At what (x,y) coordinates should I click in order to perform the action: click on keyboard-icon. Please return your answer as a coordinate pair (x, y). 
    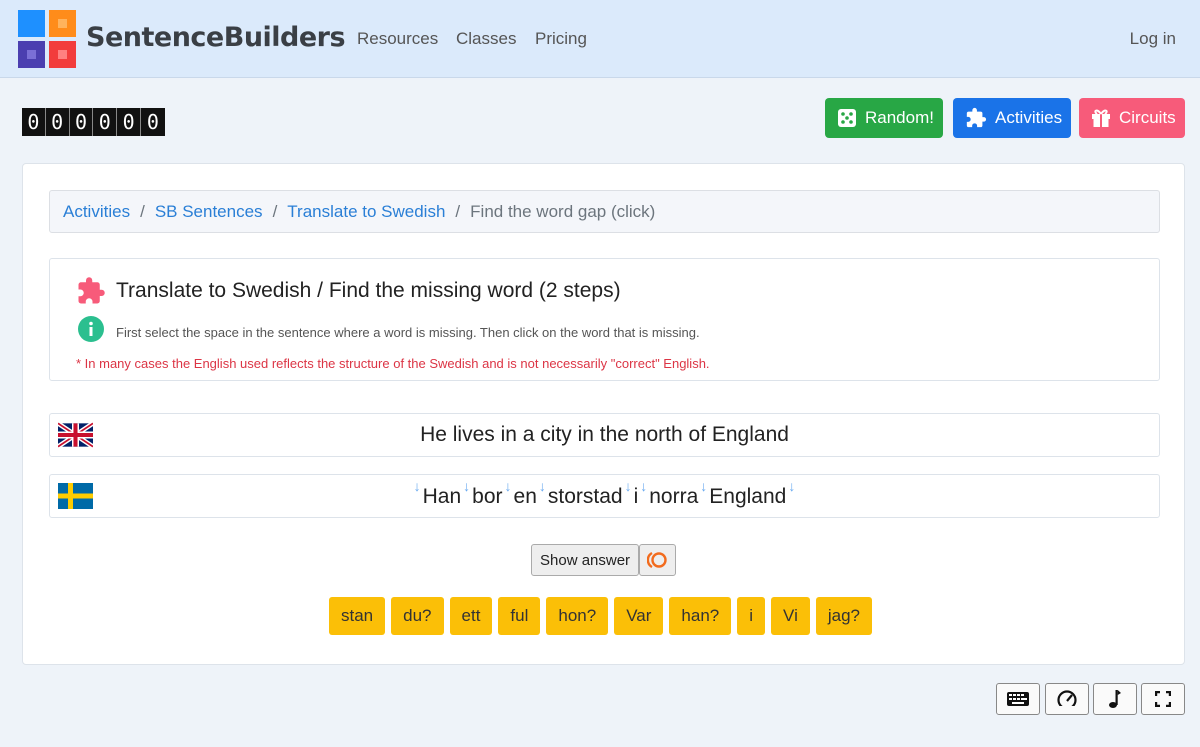
    Looking at the image, I should click on (1018, 699).